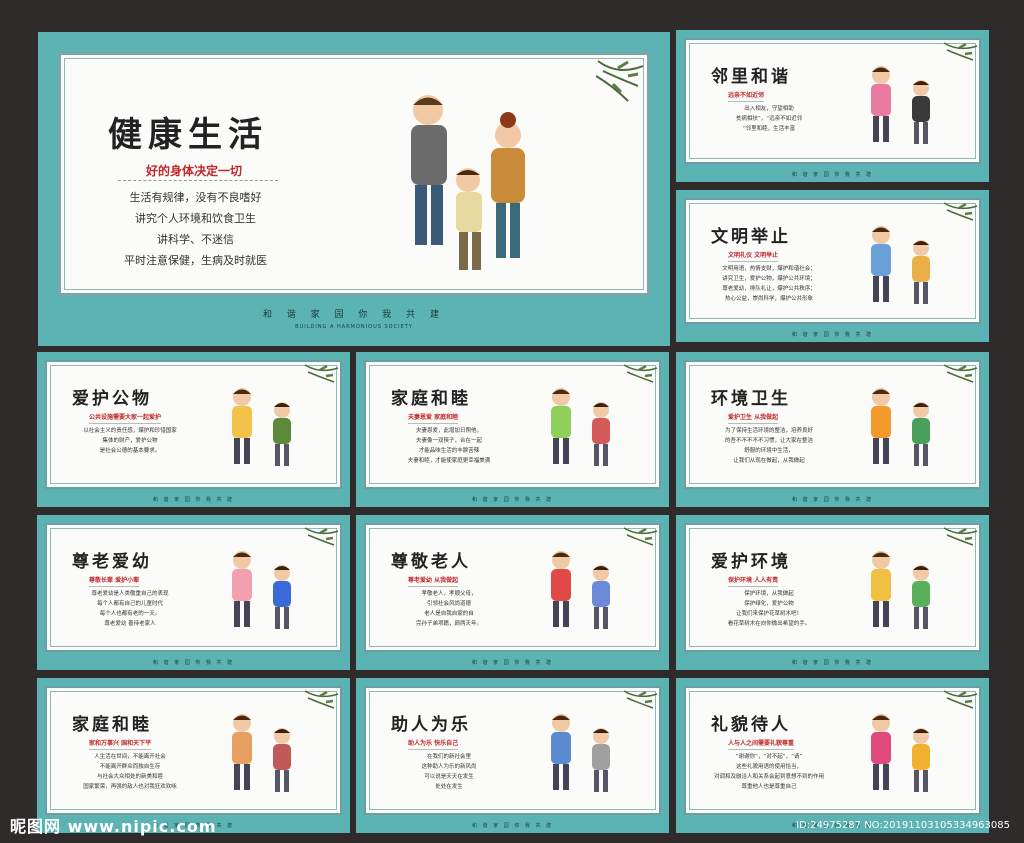 The width and height of the screenshot is (1024, 843). I want to click on poster-line: 保护绿化，爱护公物, so click(769, 604).